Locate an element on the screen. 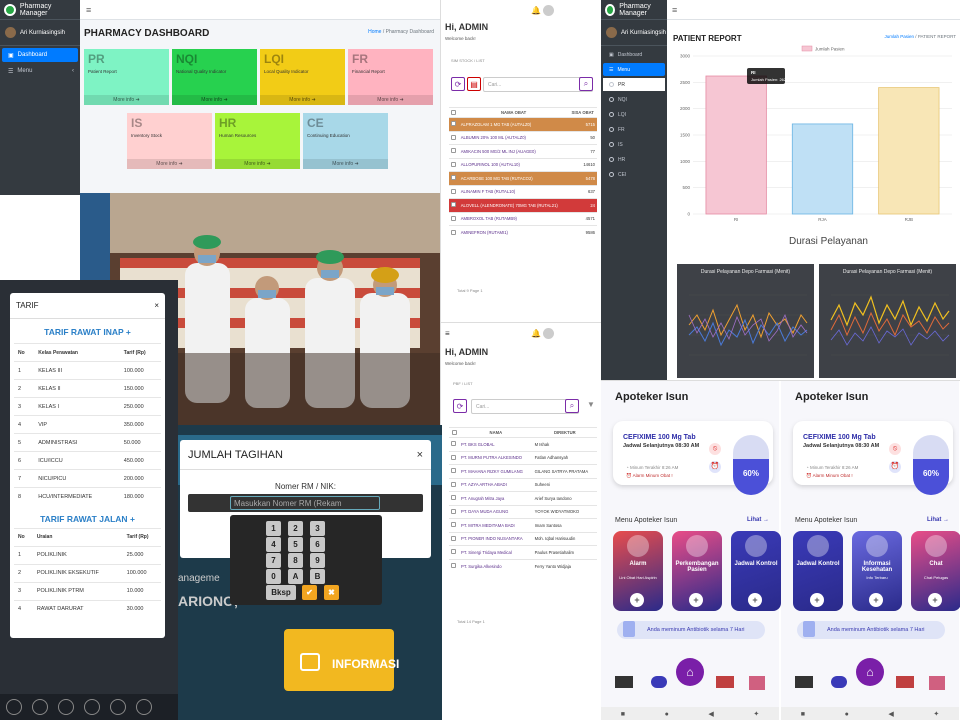  info-box-ce: CE Continuing Education More info ➜ is located at coordinates (345, 141).